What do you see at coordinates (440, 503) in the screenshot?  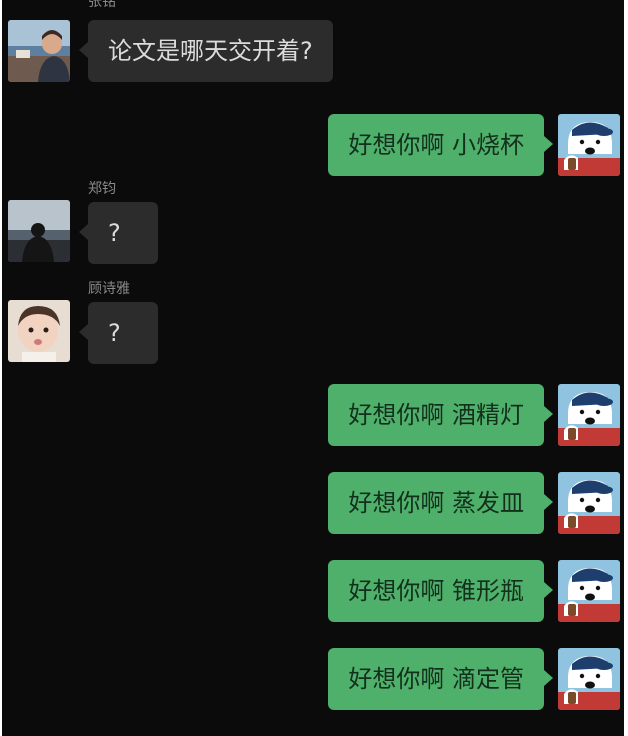 I see `outgoing-message-bubble: 好想你啊 蒸发皿` at bounding box center [440, 503].